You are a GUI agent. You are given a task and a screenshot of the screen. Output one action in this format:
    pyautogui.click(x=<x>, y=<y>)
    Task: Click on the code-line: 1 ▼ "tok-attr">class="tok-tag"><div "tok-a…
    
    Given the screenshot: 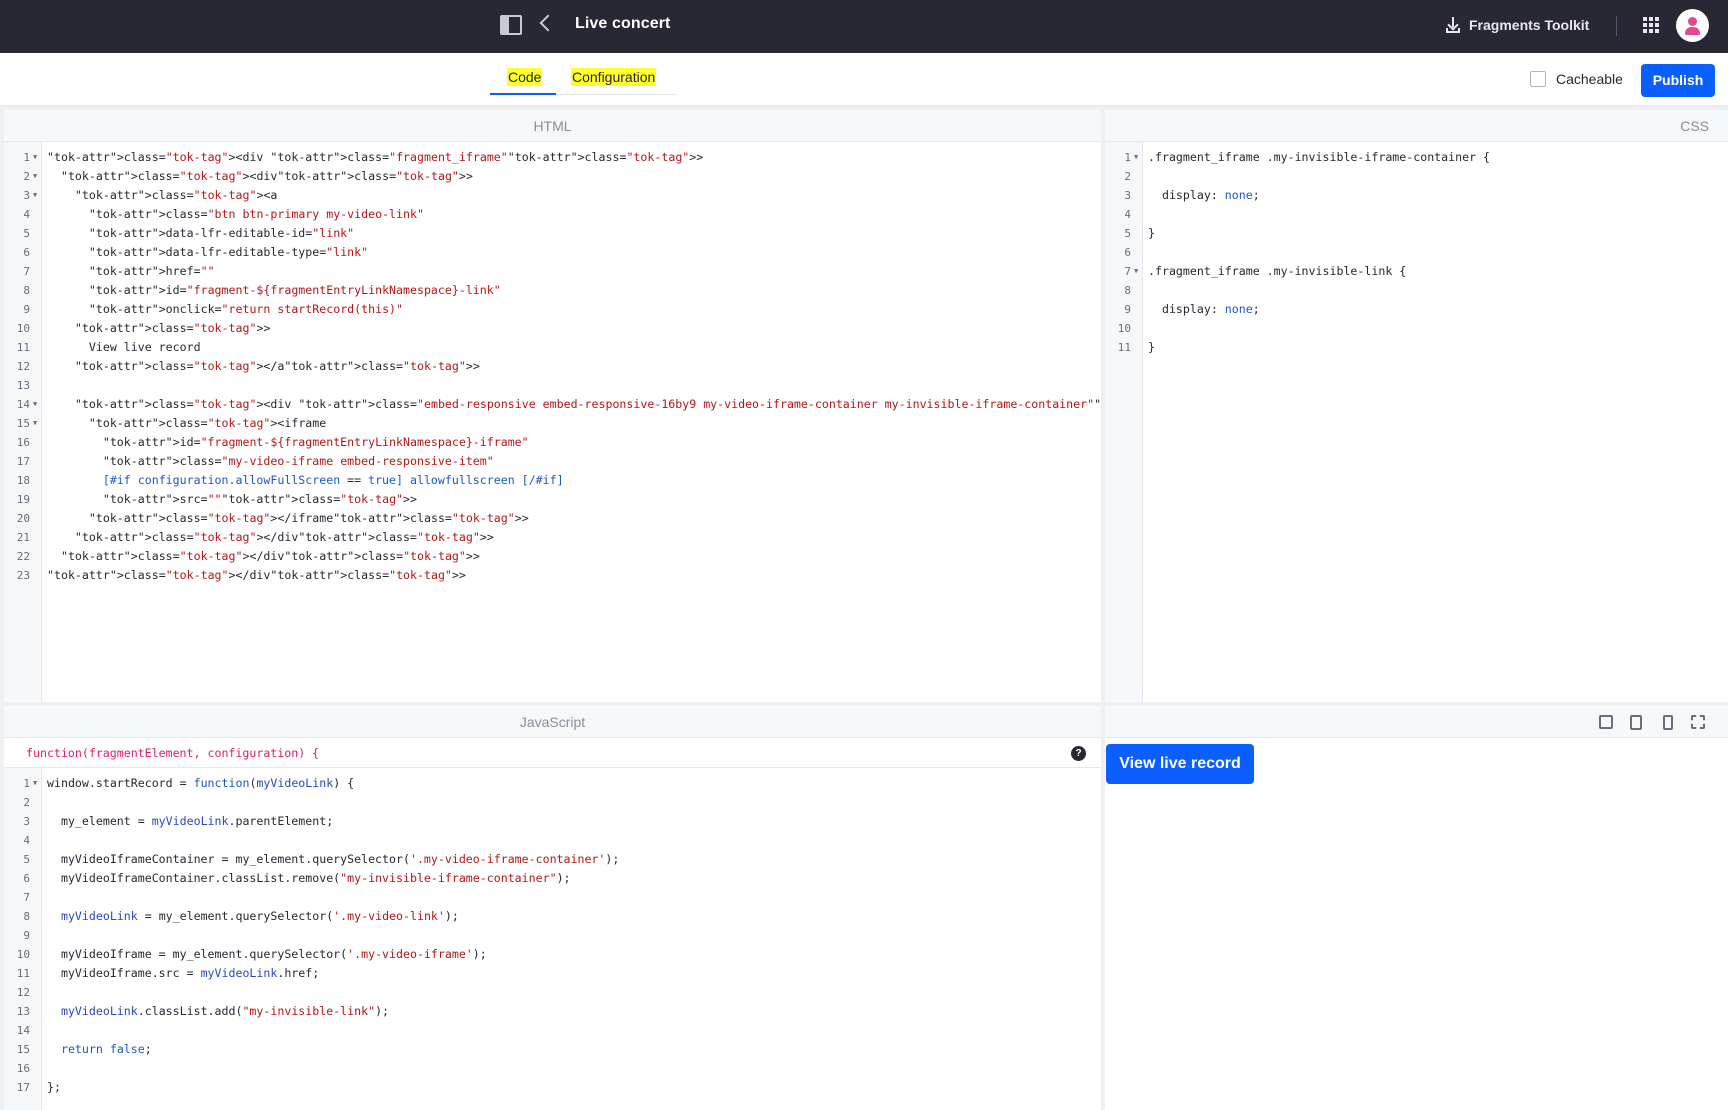 What is the action you would take?
    pyautogui.click(x=552, y=157)
    